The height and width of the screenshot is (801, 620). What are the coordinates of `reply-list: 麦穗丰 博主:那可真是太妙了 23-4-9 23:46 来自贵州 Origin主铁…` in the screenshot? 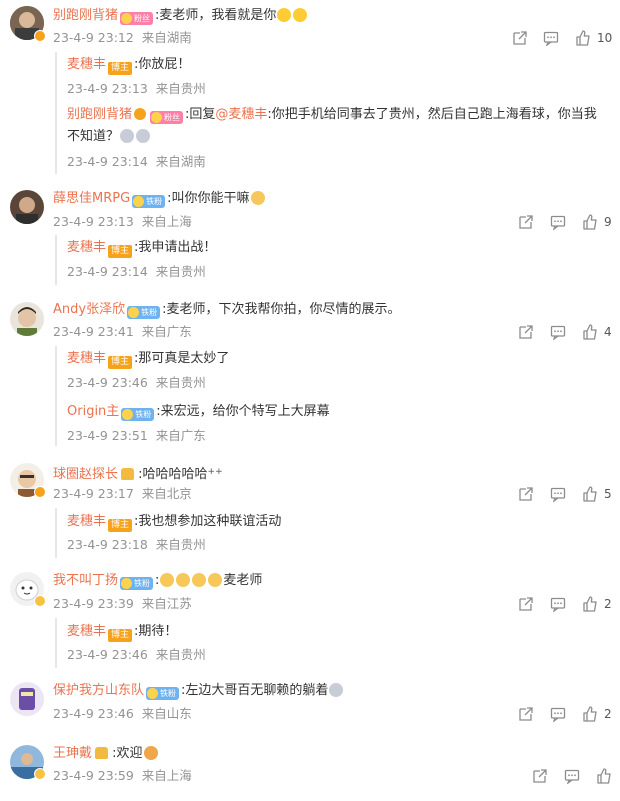 It's located at (336, 396).